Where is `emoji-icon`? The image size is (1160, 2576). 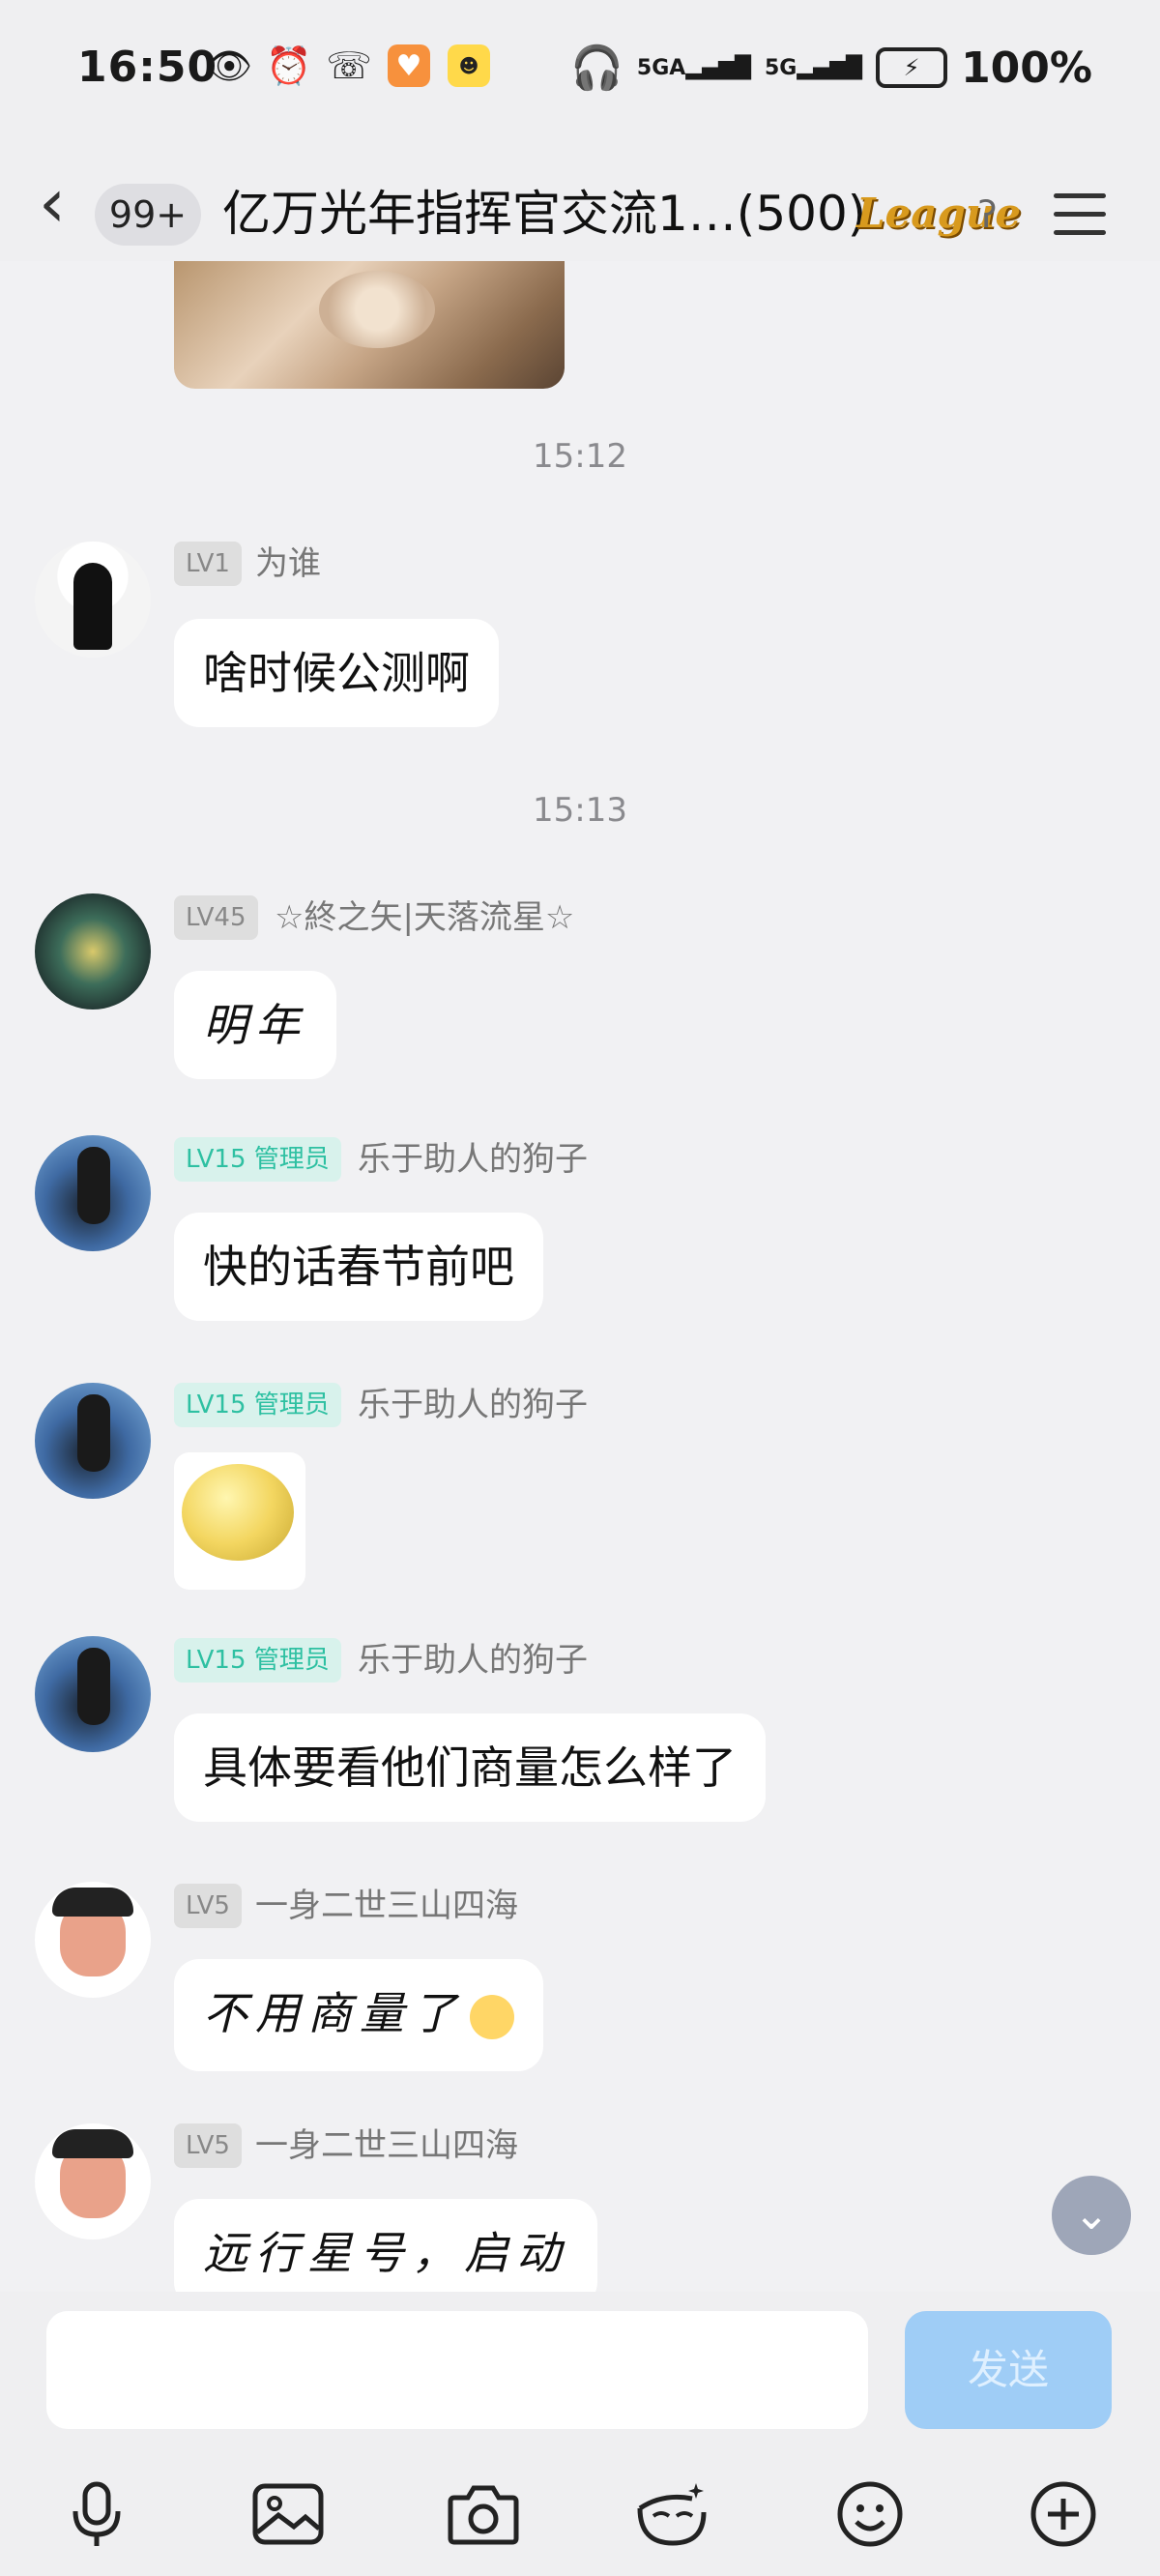 emoji-icon is located at coordinates (870, 2514).